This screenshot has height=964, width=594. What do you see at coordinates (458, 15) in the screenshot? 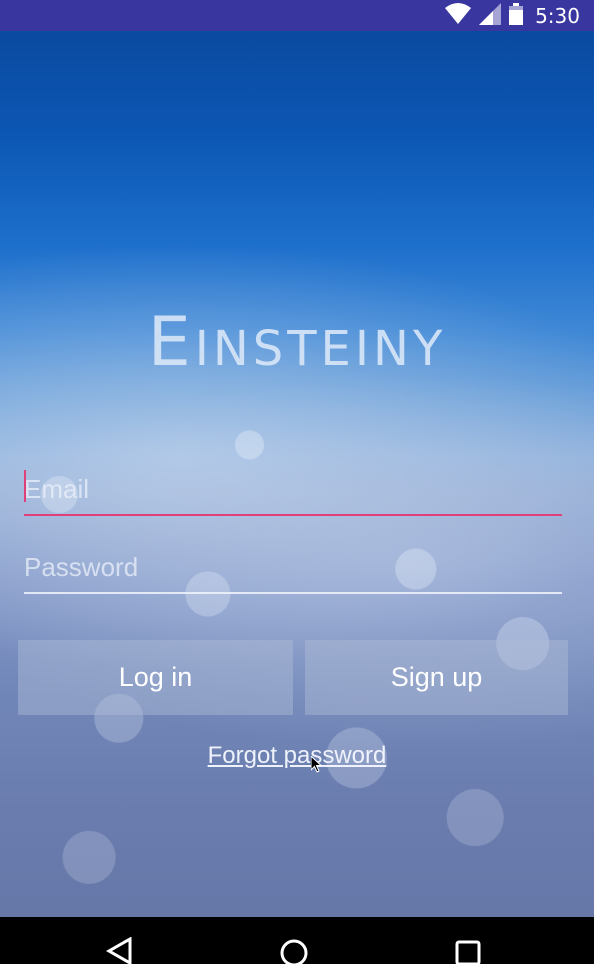
I see `wifi-icon` at bounding box center [458, 15].